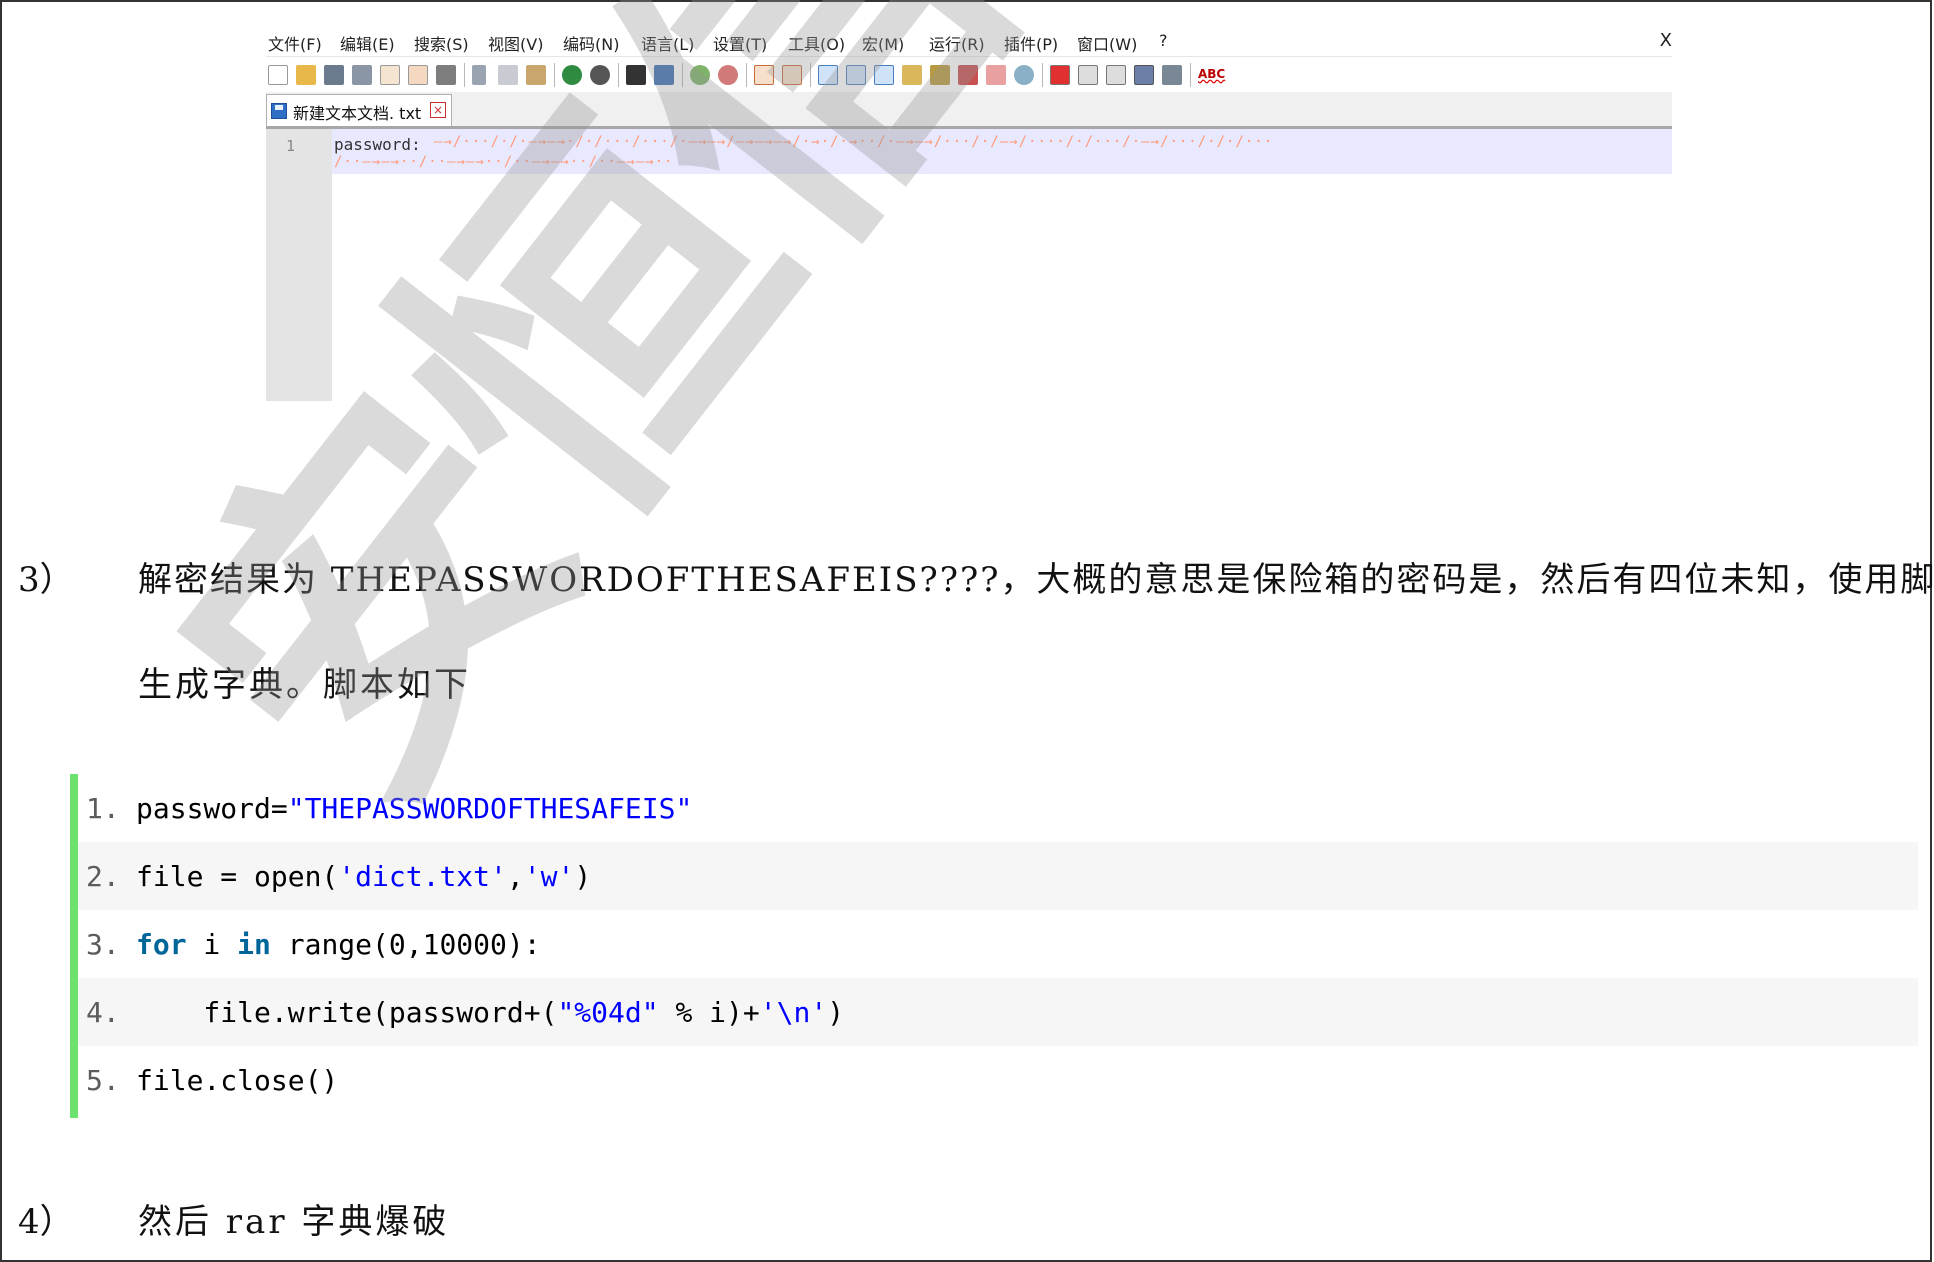  I want to click on code-gutter-bar, so click(74, 946).